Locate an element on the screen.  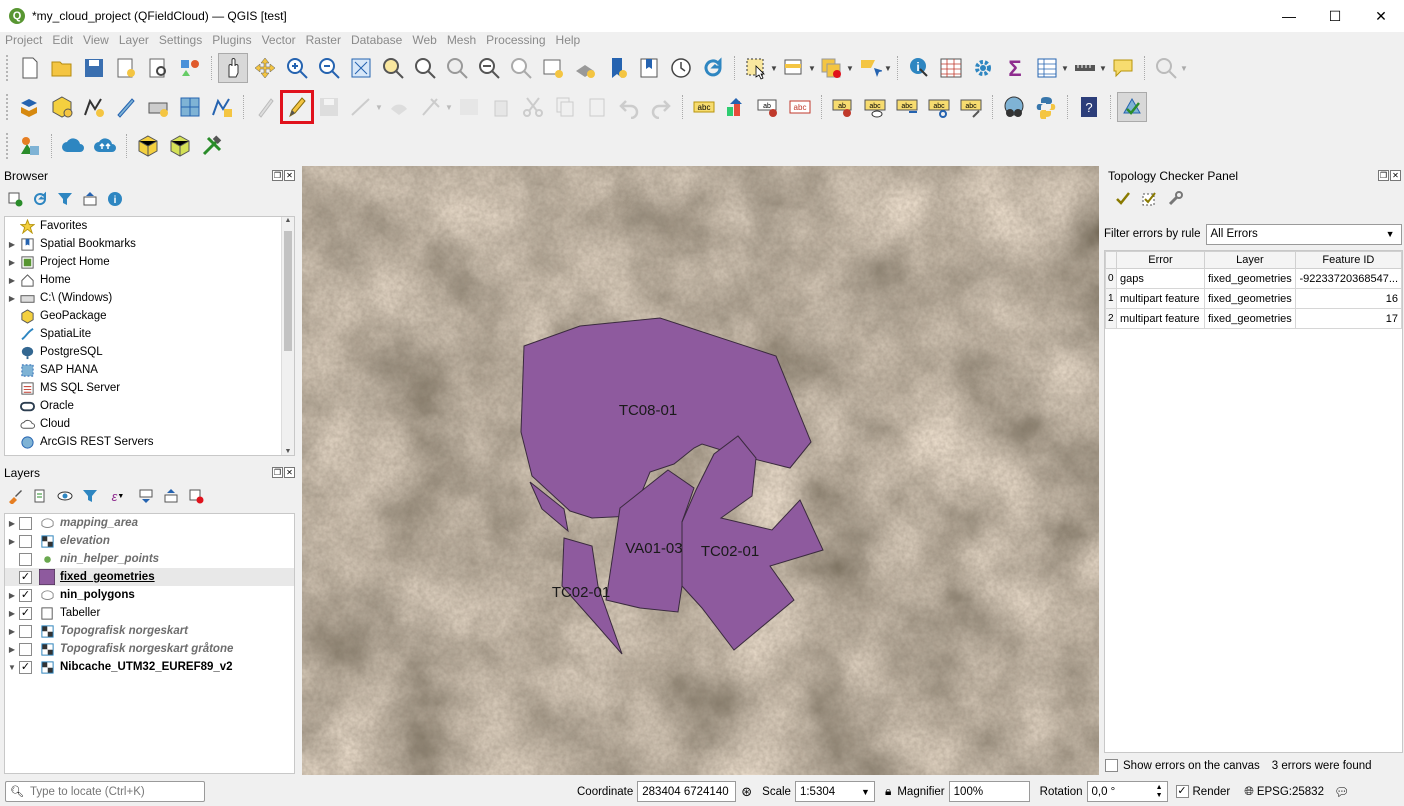
pan-map-icon is located at coordinates (233, 68).